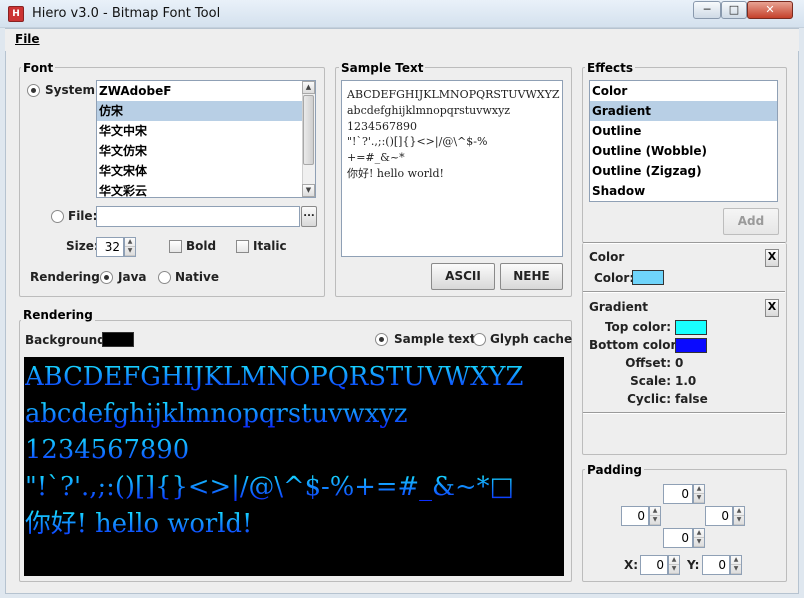  What do you see at coordinates (479, 339) in the screenshot?
I see `glyph-cache-radio` at bounding box center [479, 339].